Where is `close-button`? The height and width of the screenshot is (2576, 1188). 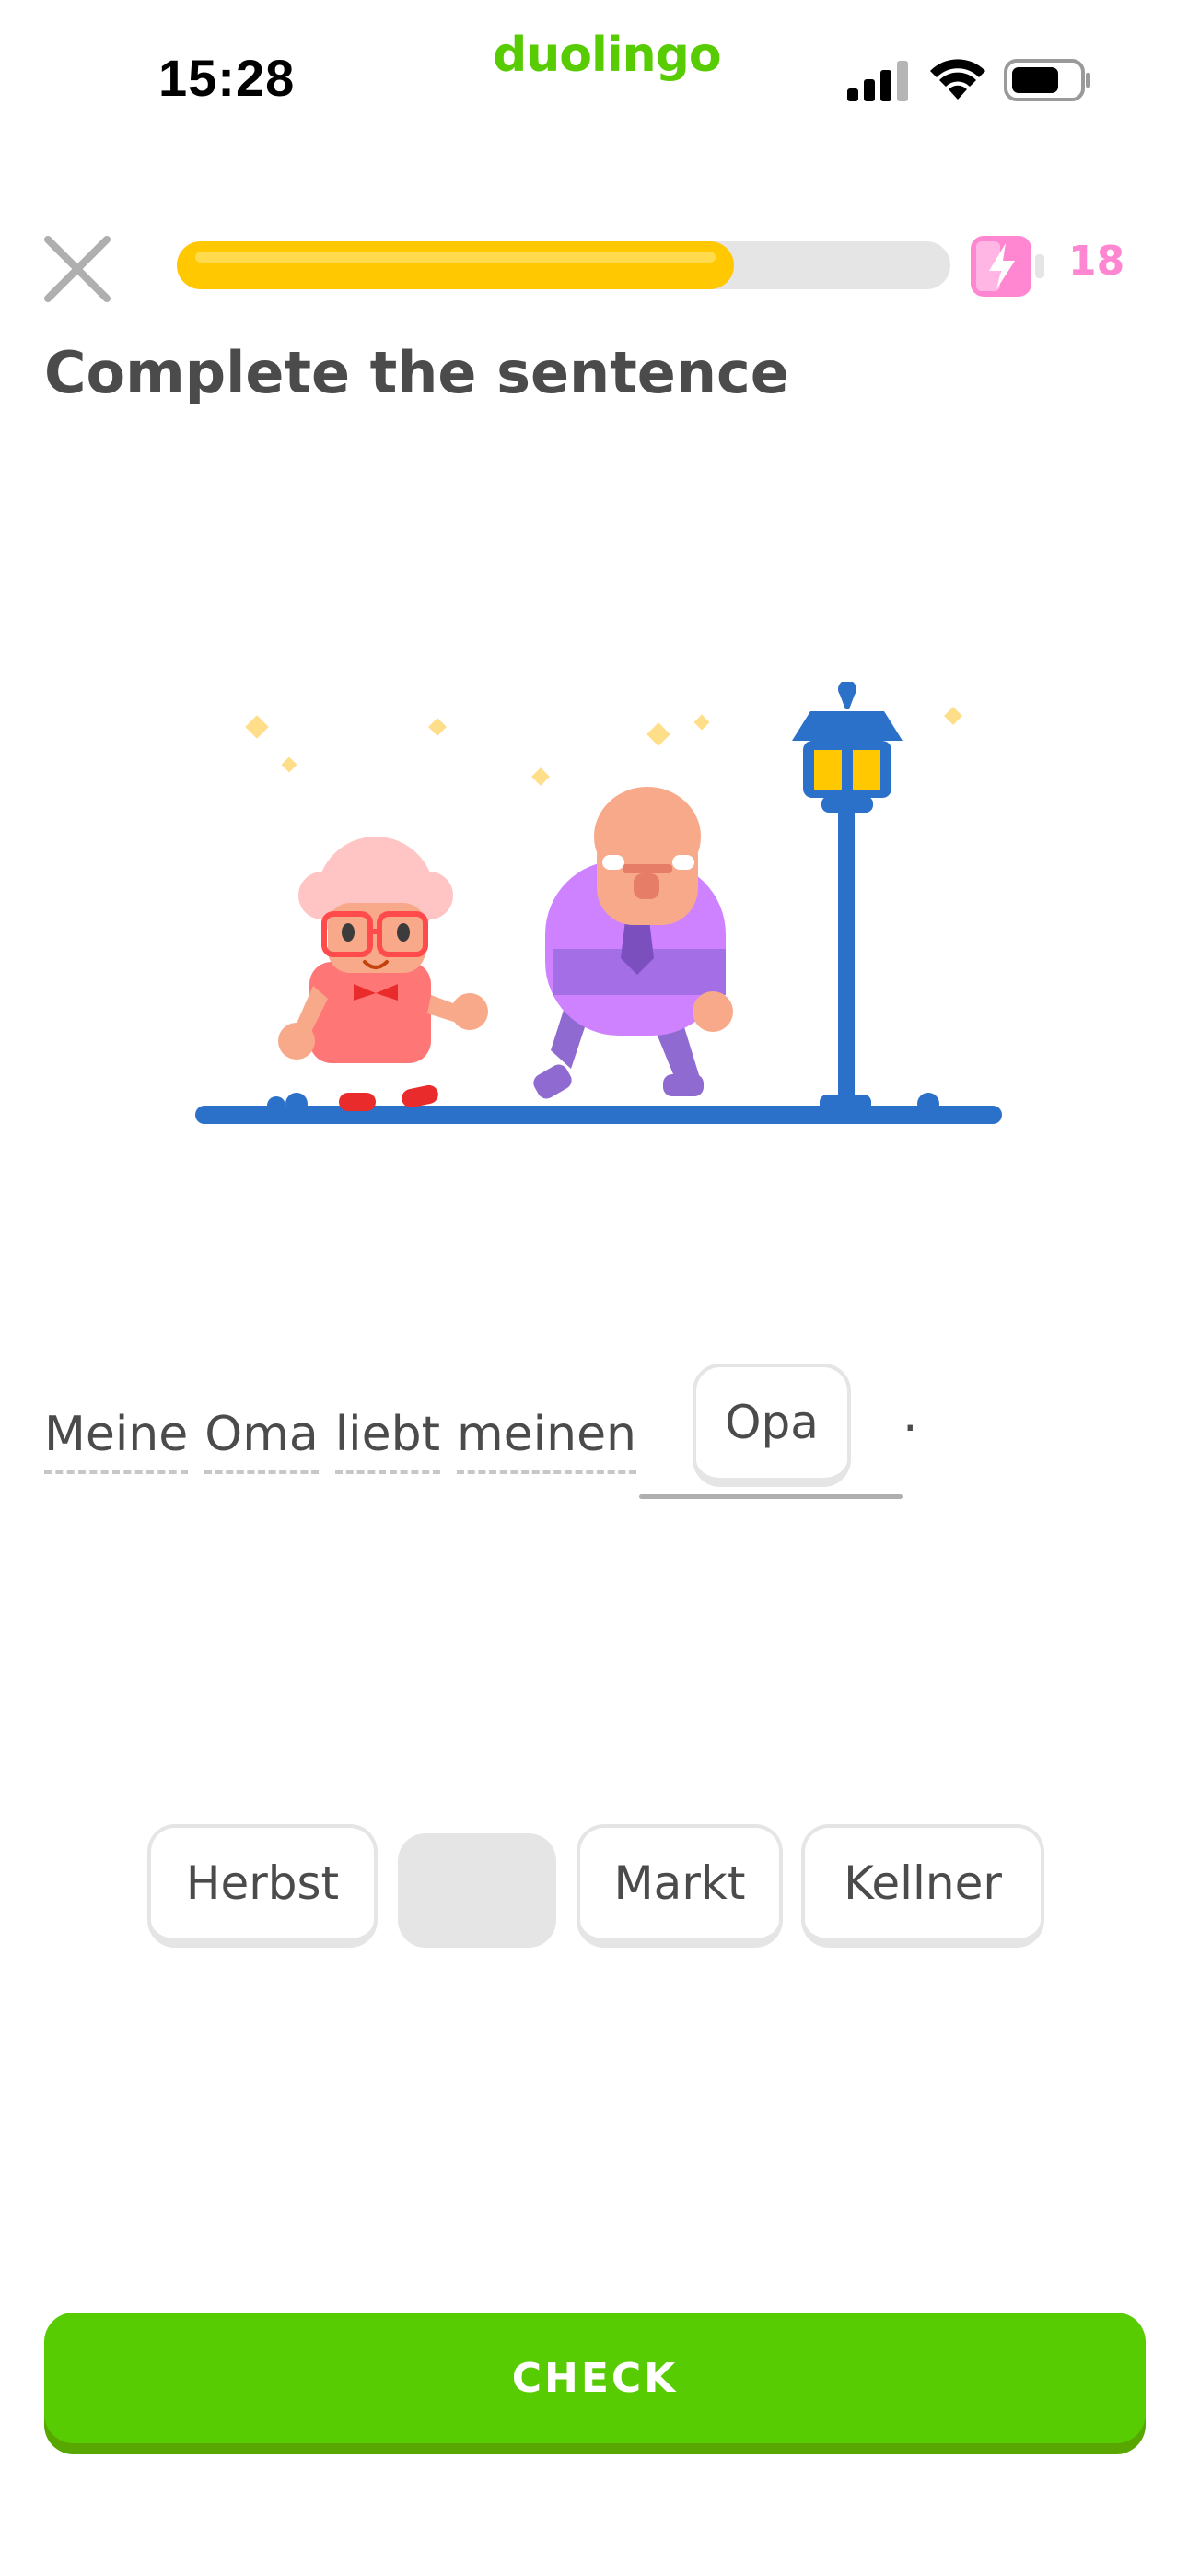
close-button is located at coordinates (77, 269).